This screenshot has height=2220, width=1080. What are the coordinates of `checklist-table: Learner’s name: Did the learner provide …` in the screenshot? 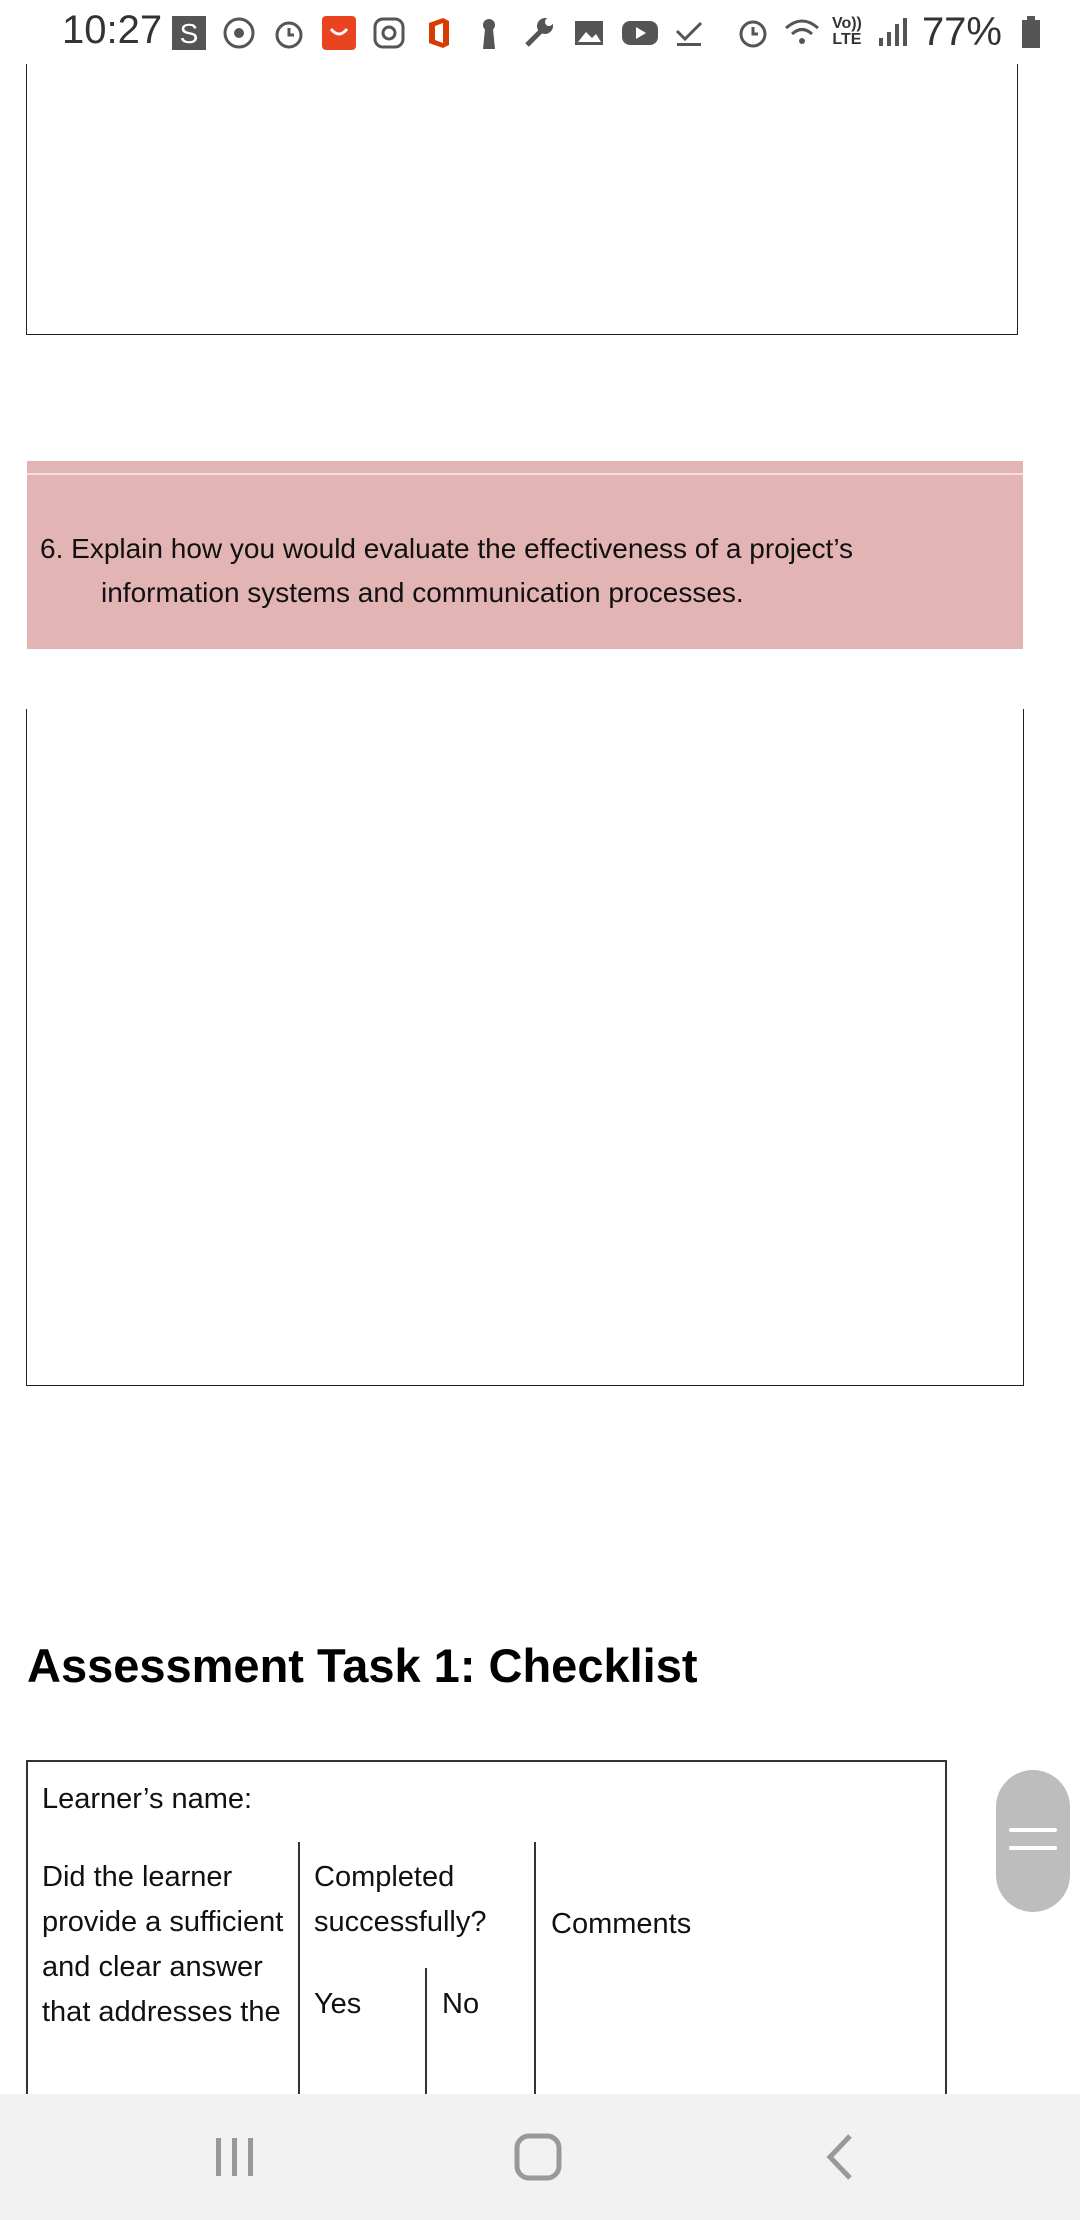 It's located at (486, 1927).